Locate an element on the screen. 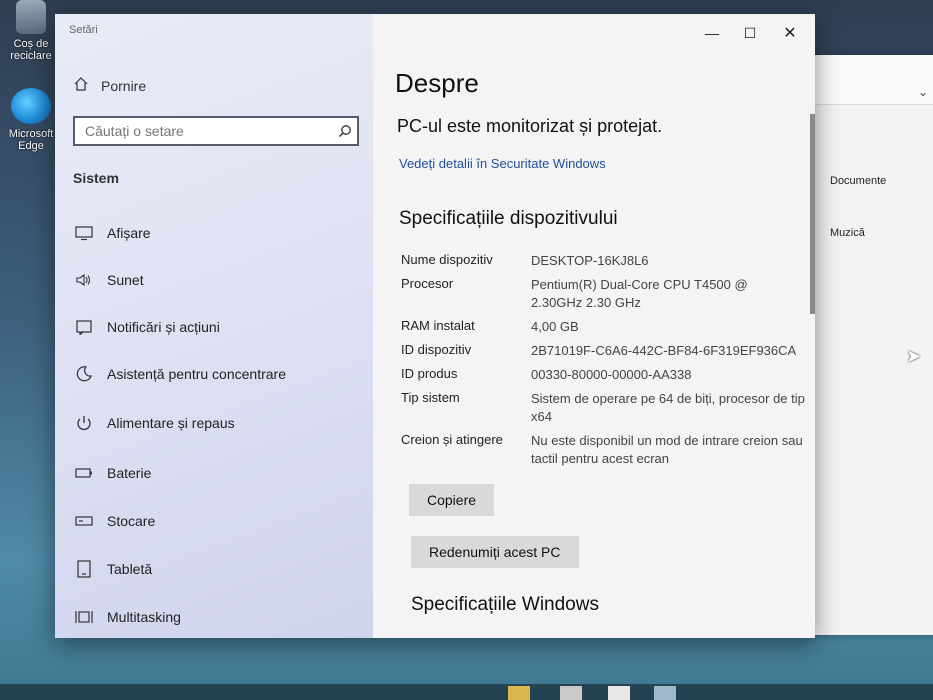 This screenshot has height=700, width=933. edge-icon is located at coordinates (31, 106).